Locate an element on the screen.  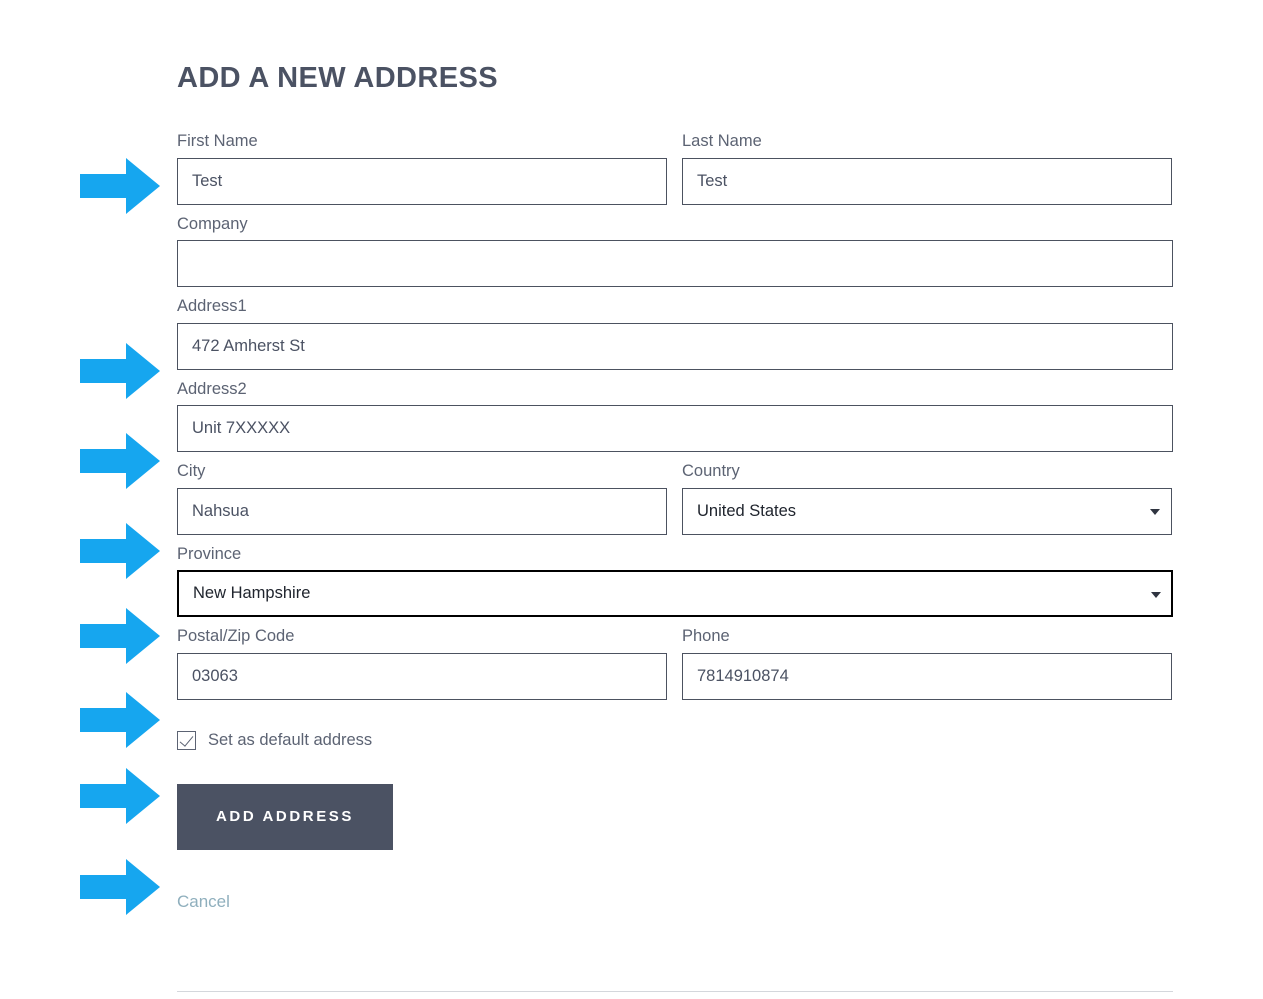
arrow-add-address is located at coordinates (120, 887).